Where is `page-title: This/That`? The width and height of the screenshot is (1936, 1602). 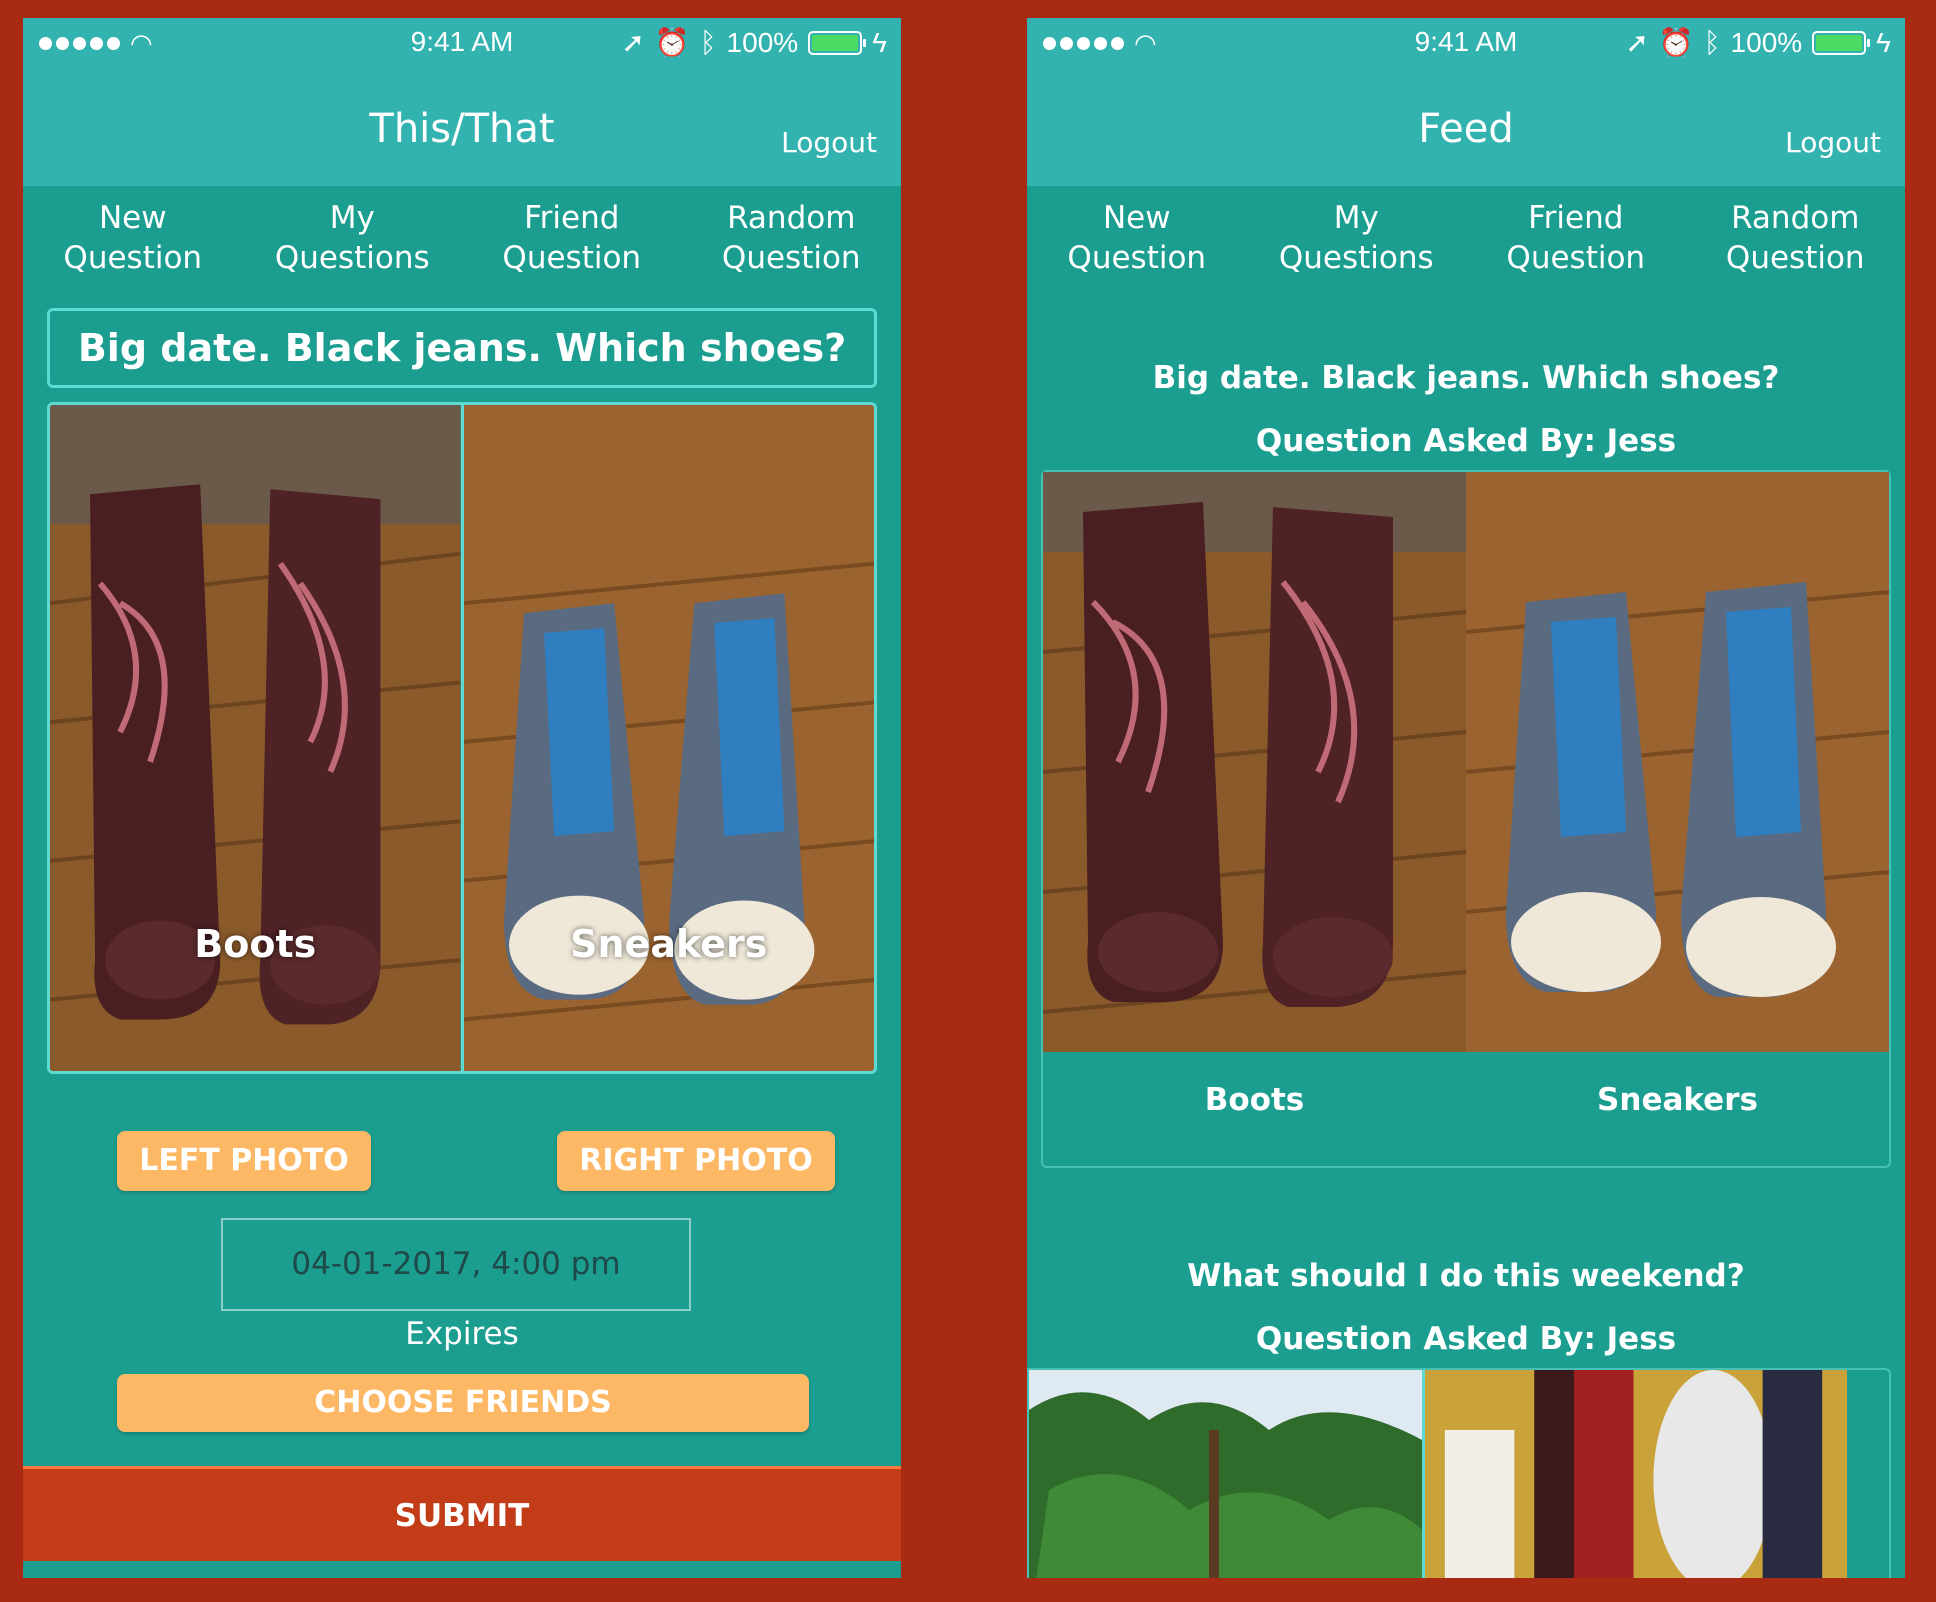 page-title: This/That is located at coordinates (462, 129).